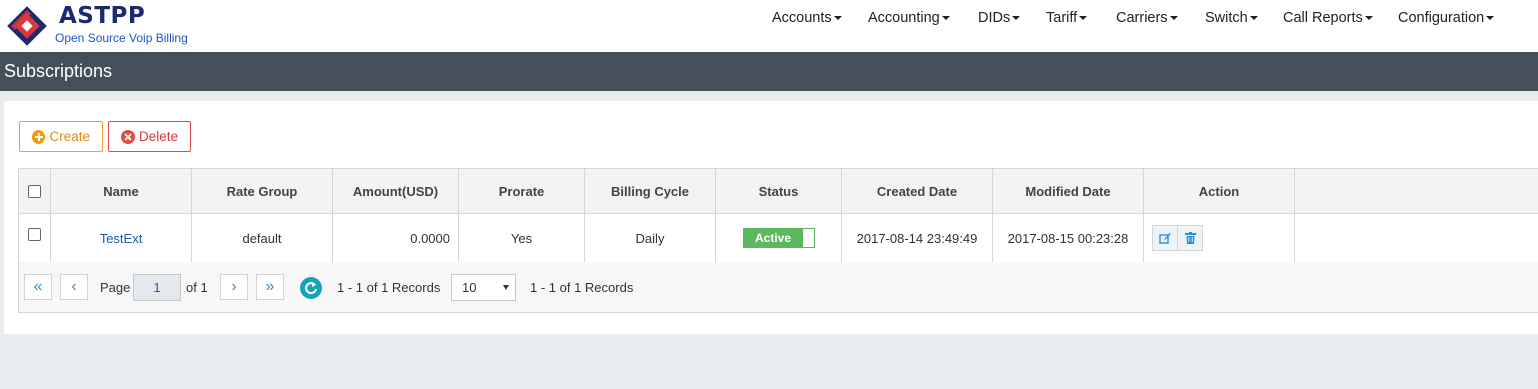 The image size is (1538, 389). What do you see at coordinates (1323, 18) in the screenshot?
I see `nav-label: Call Reports` at bounding box center [1323, 18].